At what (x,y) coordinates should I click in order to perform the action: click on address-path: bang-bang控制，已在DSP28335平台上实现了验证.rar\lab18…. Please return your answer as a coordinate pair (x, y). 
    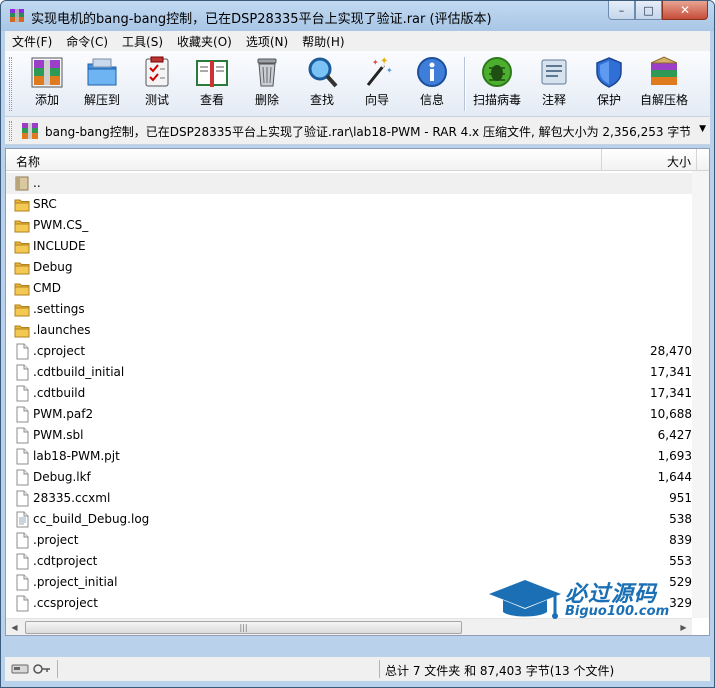
    Looking at the image, I should click on (367, 131).